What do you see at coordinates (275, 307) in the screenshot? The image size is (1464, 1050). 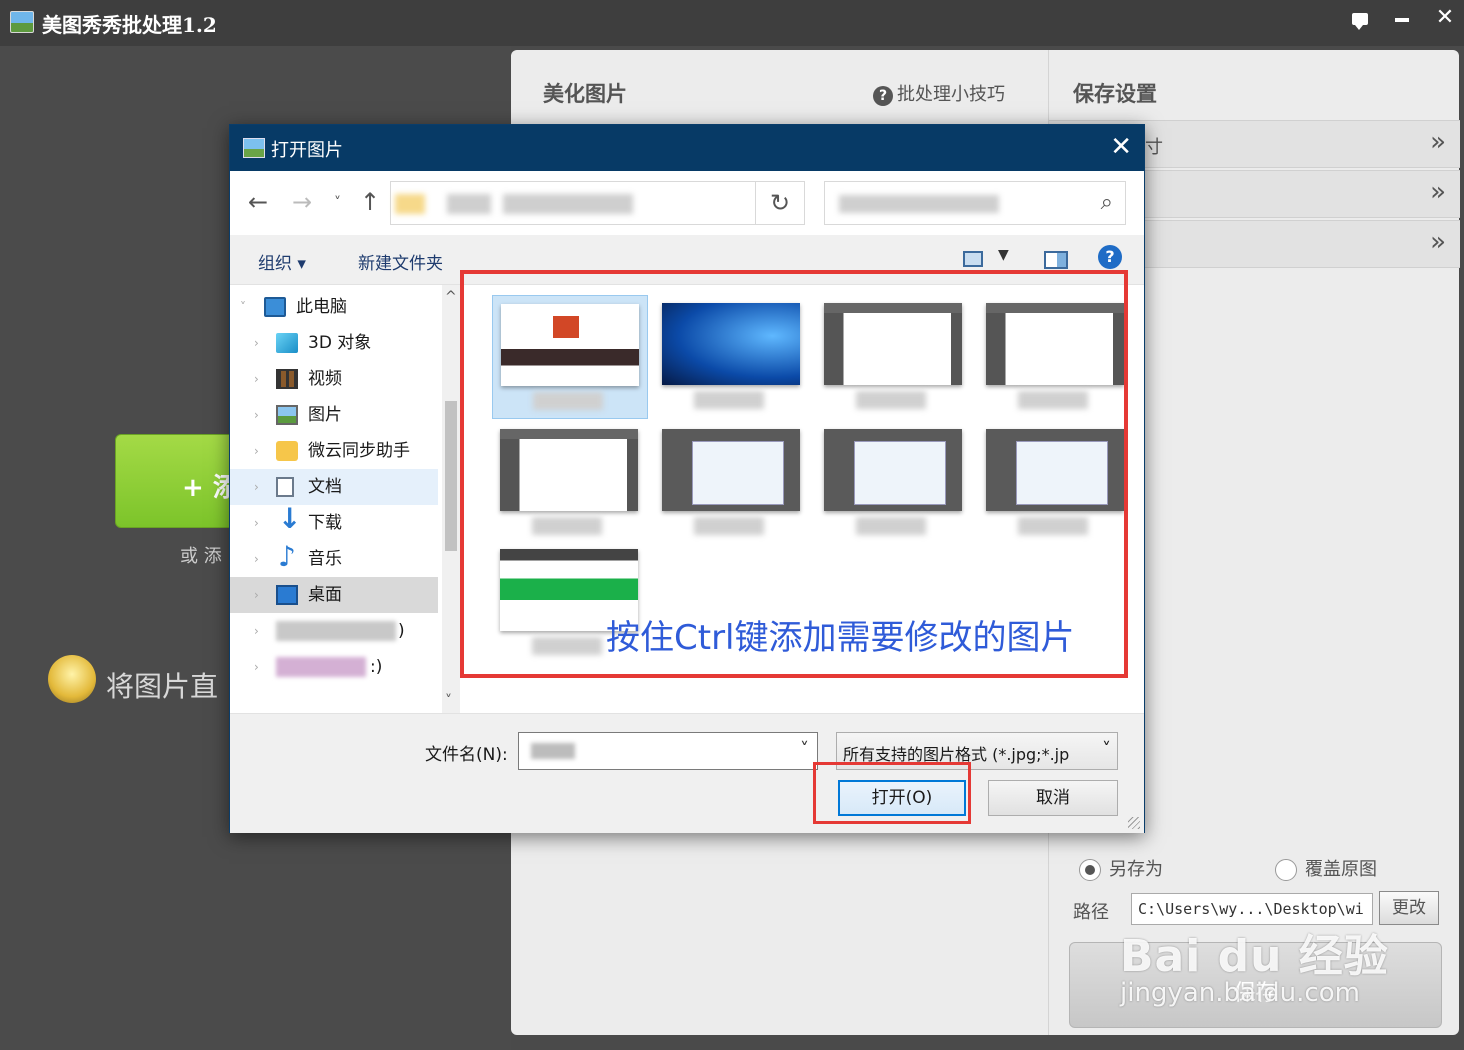 I see `pc-icon` at bounding box center [275, 307].